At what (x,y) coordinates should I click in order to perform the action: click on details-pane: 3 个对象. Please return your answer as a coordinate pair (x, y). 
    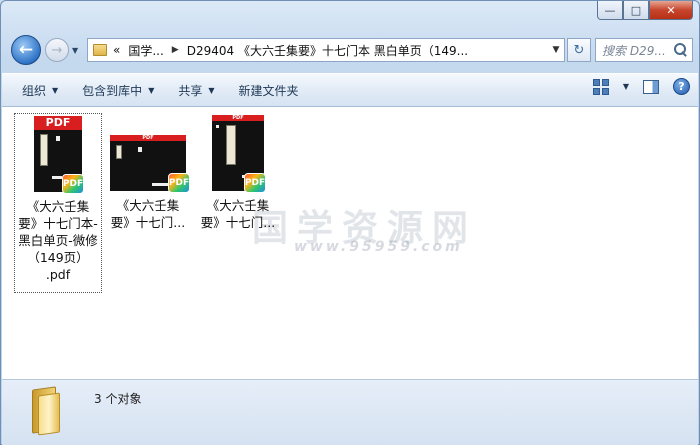
    Looking at the image, I should click on (350, 412).